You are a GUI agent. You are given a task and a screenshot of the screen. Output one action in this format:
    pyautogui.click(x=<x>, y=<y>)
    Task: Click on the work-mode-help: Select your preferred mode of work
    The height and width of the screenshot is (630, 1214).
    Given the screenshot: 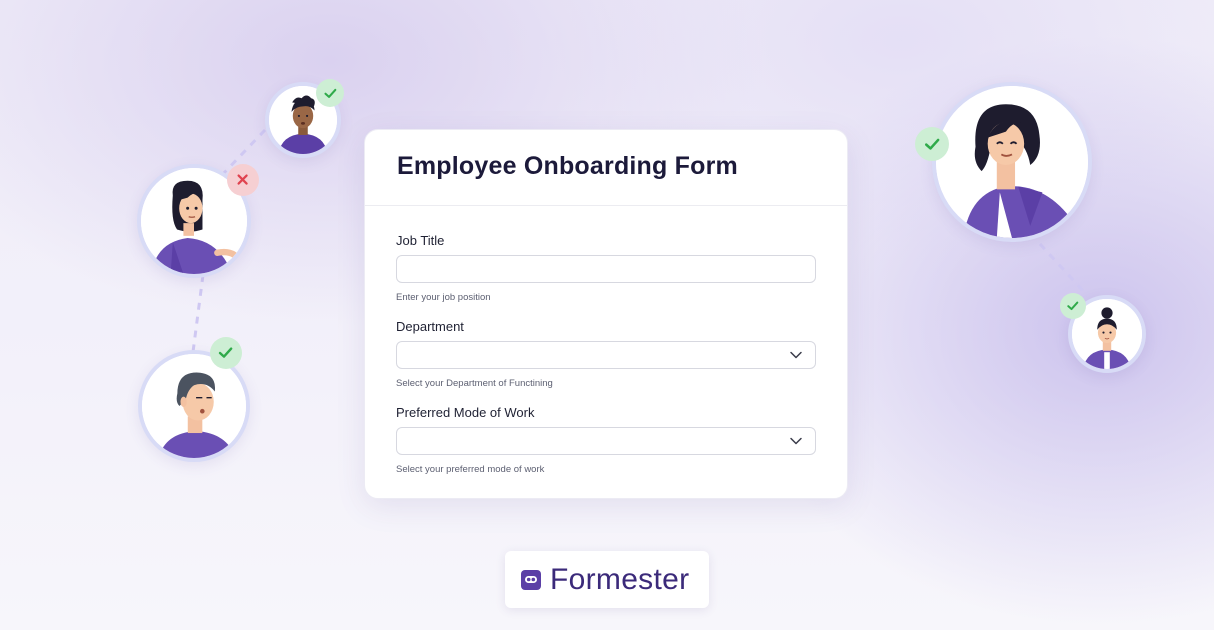 What is the action you would take?
    pyautogui.click(x=470, y=469)
    